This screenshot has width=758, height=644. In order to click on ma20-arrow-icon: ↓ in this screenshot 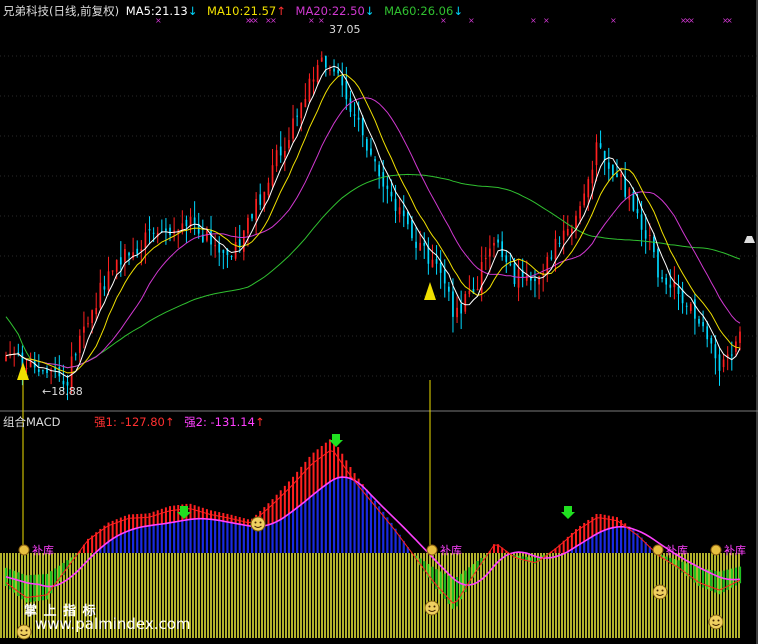, I will do `click(369, 11)`.